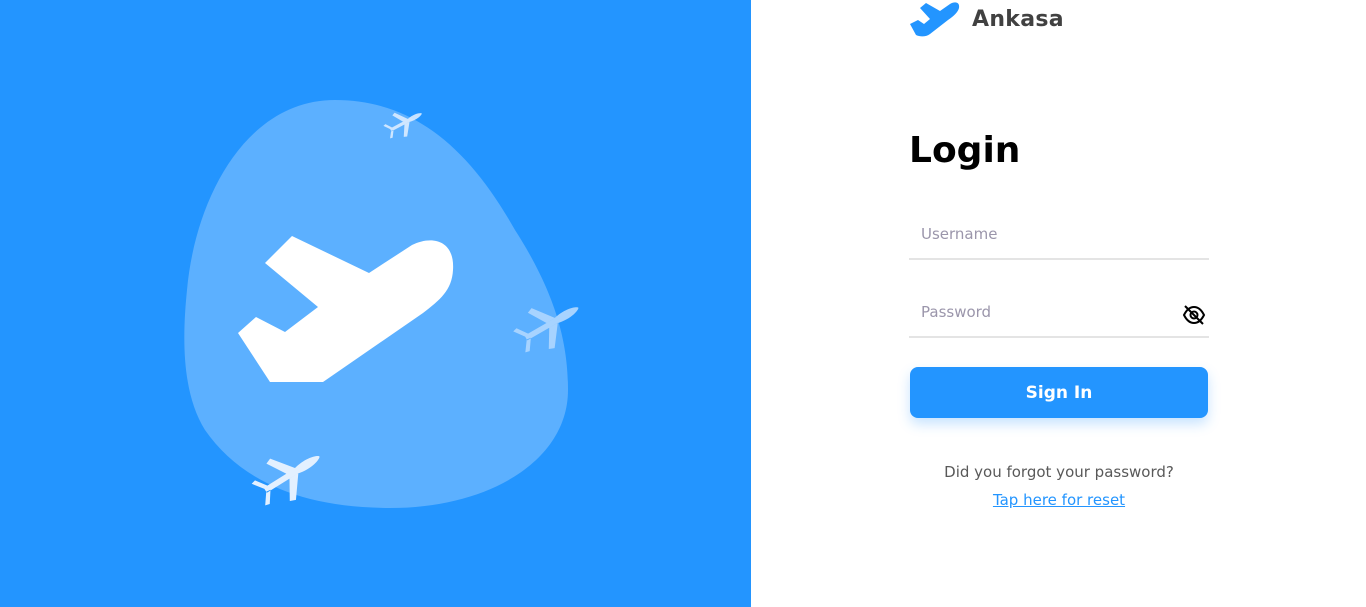 The width and height of the screenshot is (1366, 607). I want to click on sign-in-button: Sign In, so click(1059, 392).